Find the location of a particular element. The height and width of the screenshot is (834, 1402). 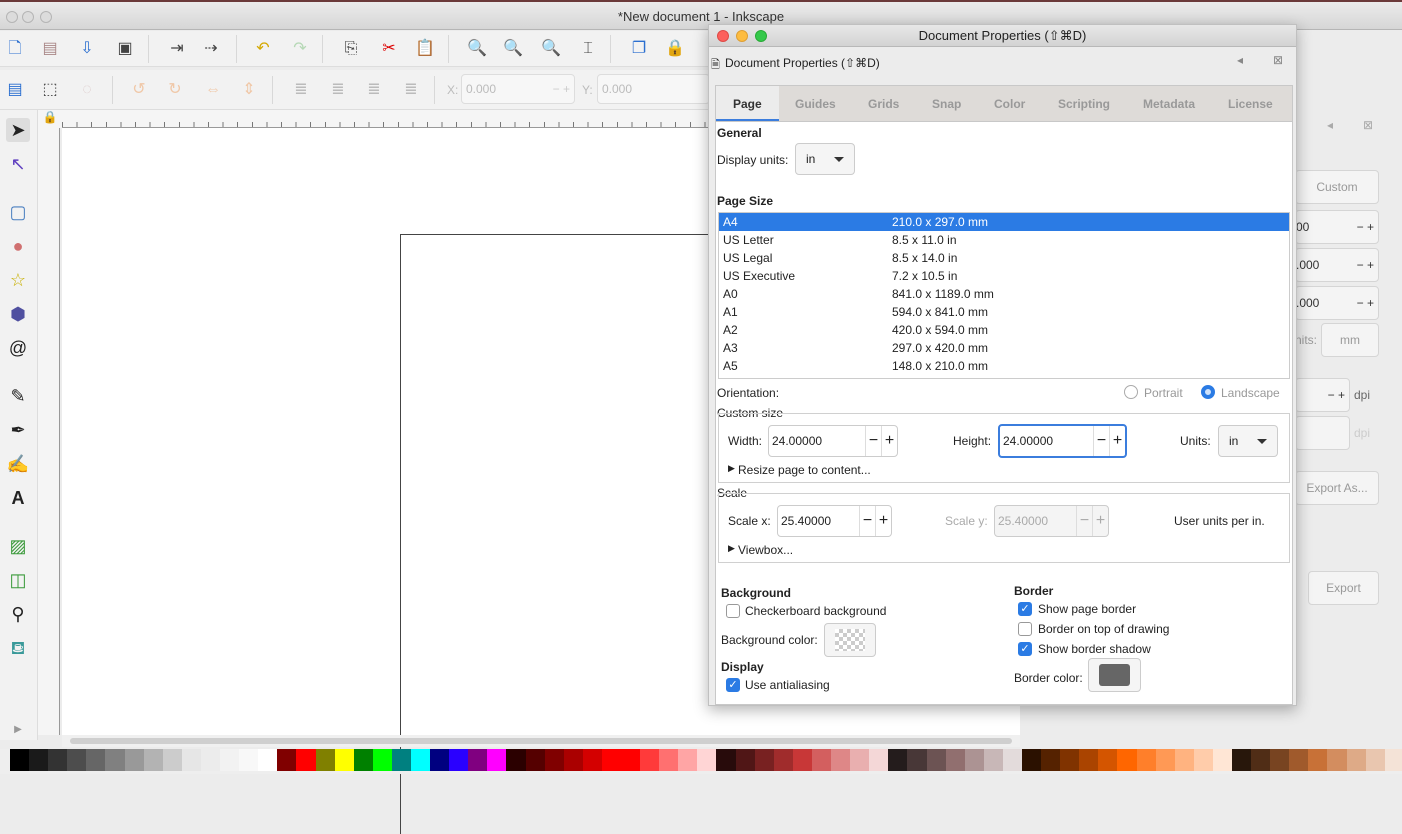

raise-to-top-icon: ≣ is located at coordinates (411, 90).